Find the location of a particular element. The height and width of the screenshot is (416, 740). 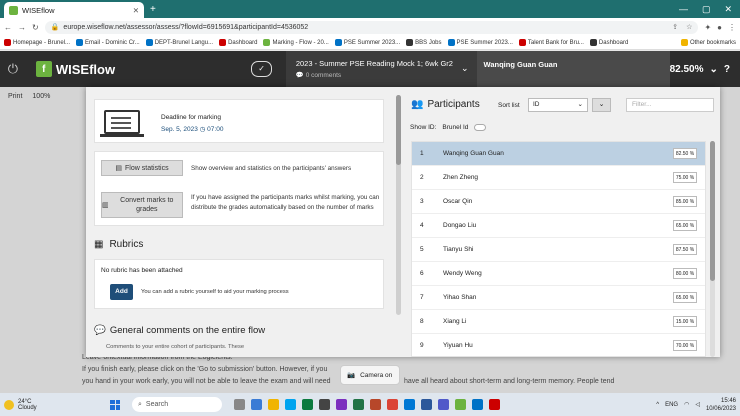

participant-row: 1 Wanqing Guan Guan 82.50 % is located at coordinates (558, 154).